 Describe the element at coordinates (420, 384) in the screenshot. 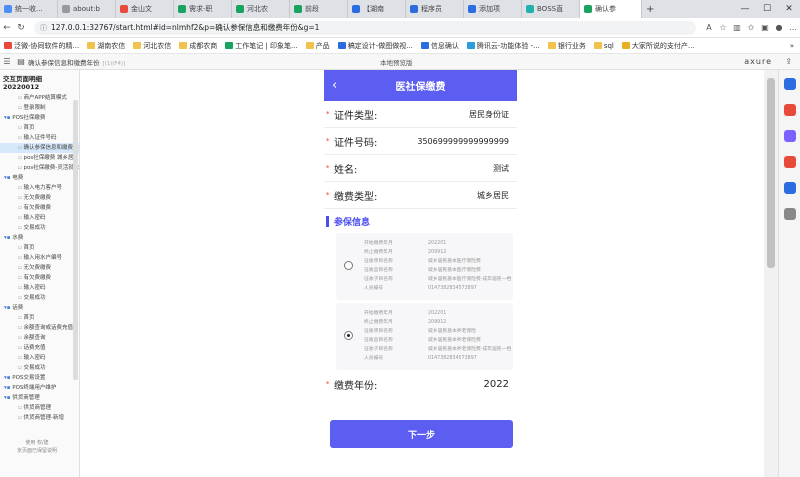

I see `year-row: * 缴费年份: 2022` at that location.